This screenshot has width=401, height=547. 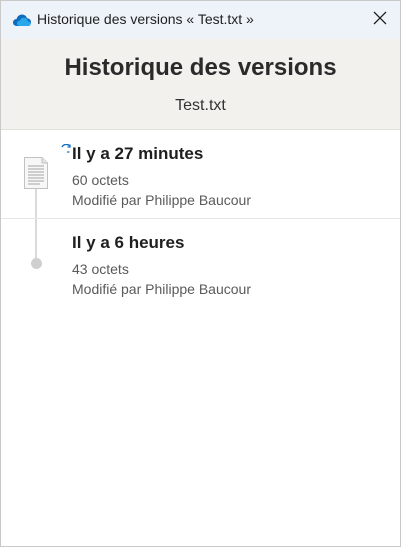 I want to click on page-title: Historique des versions, so click(x=200, y=67).